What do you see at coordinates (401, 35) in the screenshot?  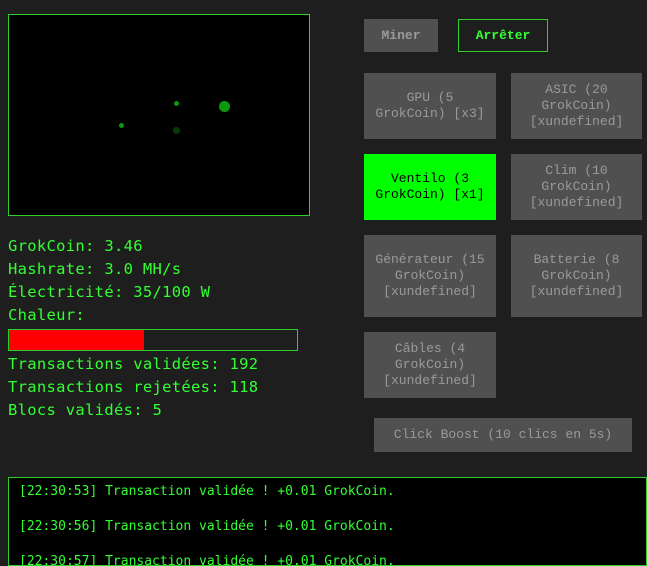 I see `mine-button: Miner` at bounding box center [401, 35].